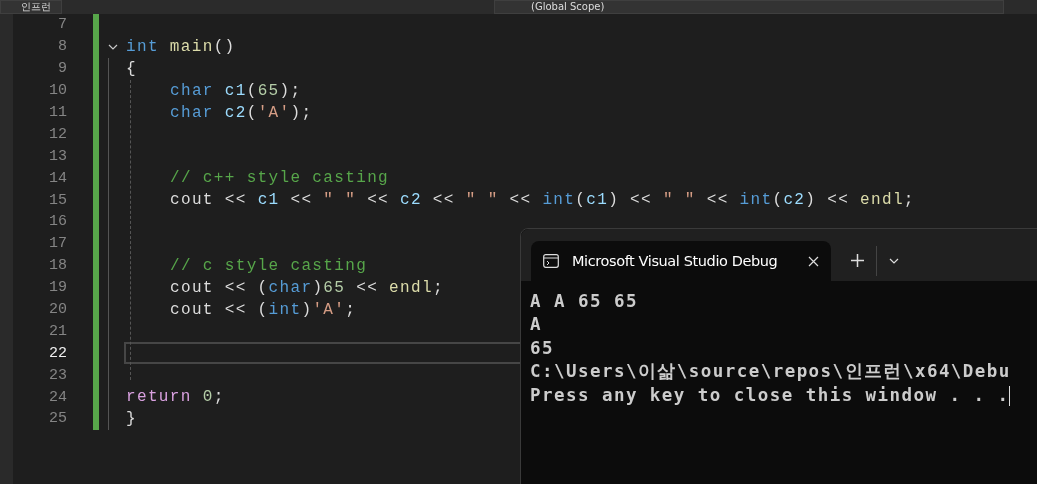 This screenshot has width=1037, height=484. What do you see at coordinates (241, 112) in the screenshot?
I see `code-line: char c2('A');` at bounding box center [241, 112].